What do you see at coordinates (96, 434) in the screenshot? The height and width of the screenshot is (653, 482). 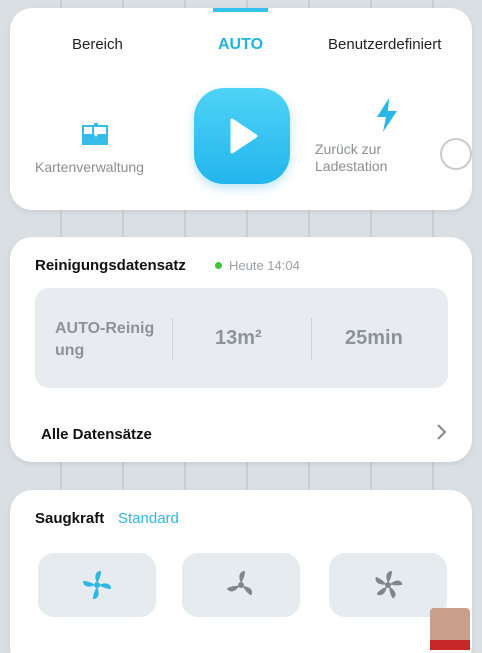 I see `all-records-label: Alle Datensätze` at bounding box center [96, 434].